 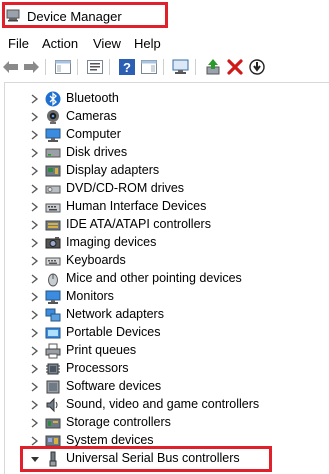 What do you see at coordinates (53, 243) in the screenshot?
I see `imaging-device-icon` at bounding box center [53, 243].